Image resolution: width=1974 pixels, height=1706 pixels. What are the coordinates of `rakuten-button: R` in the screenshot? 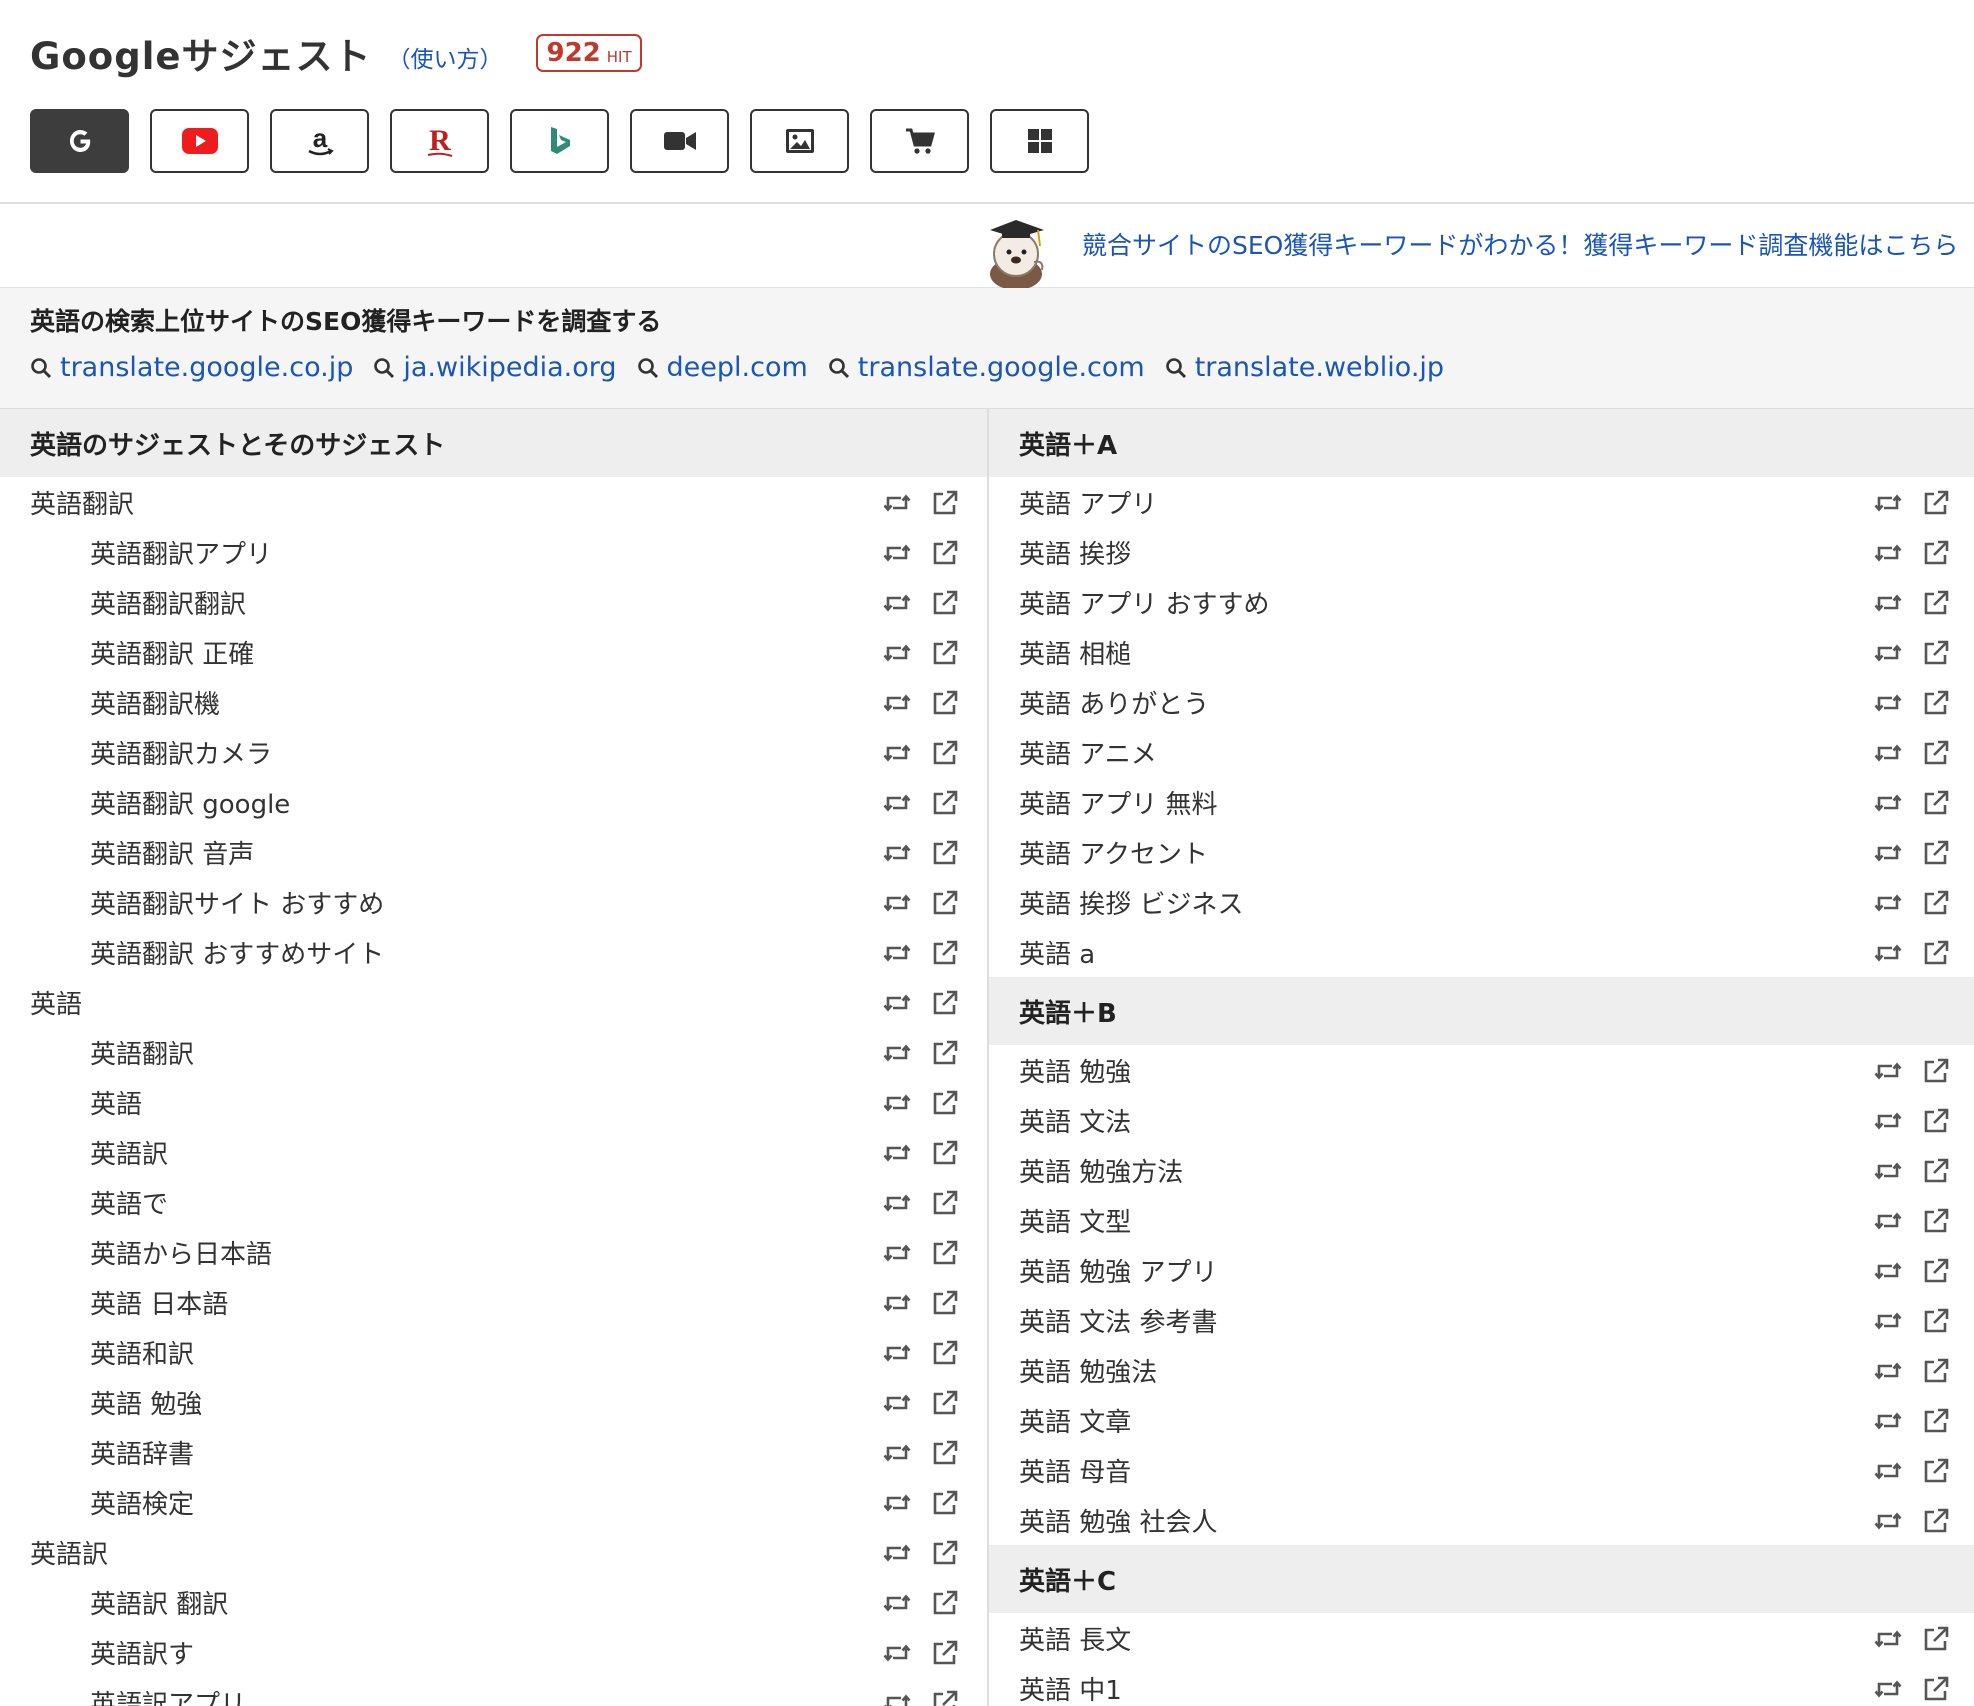 It's located at (439, 141).